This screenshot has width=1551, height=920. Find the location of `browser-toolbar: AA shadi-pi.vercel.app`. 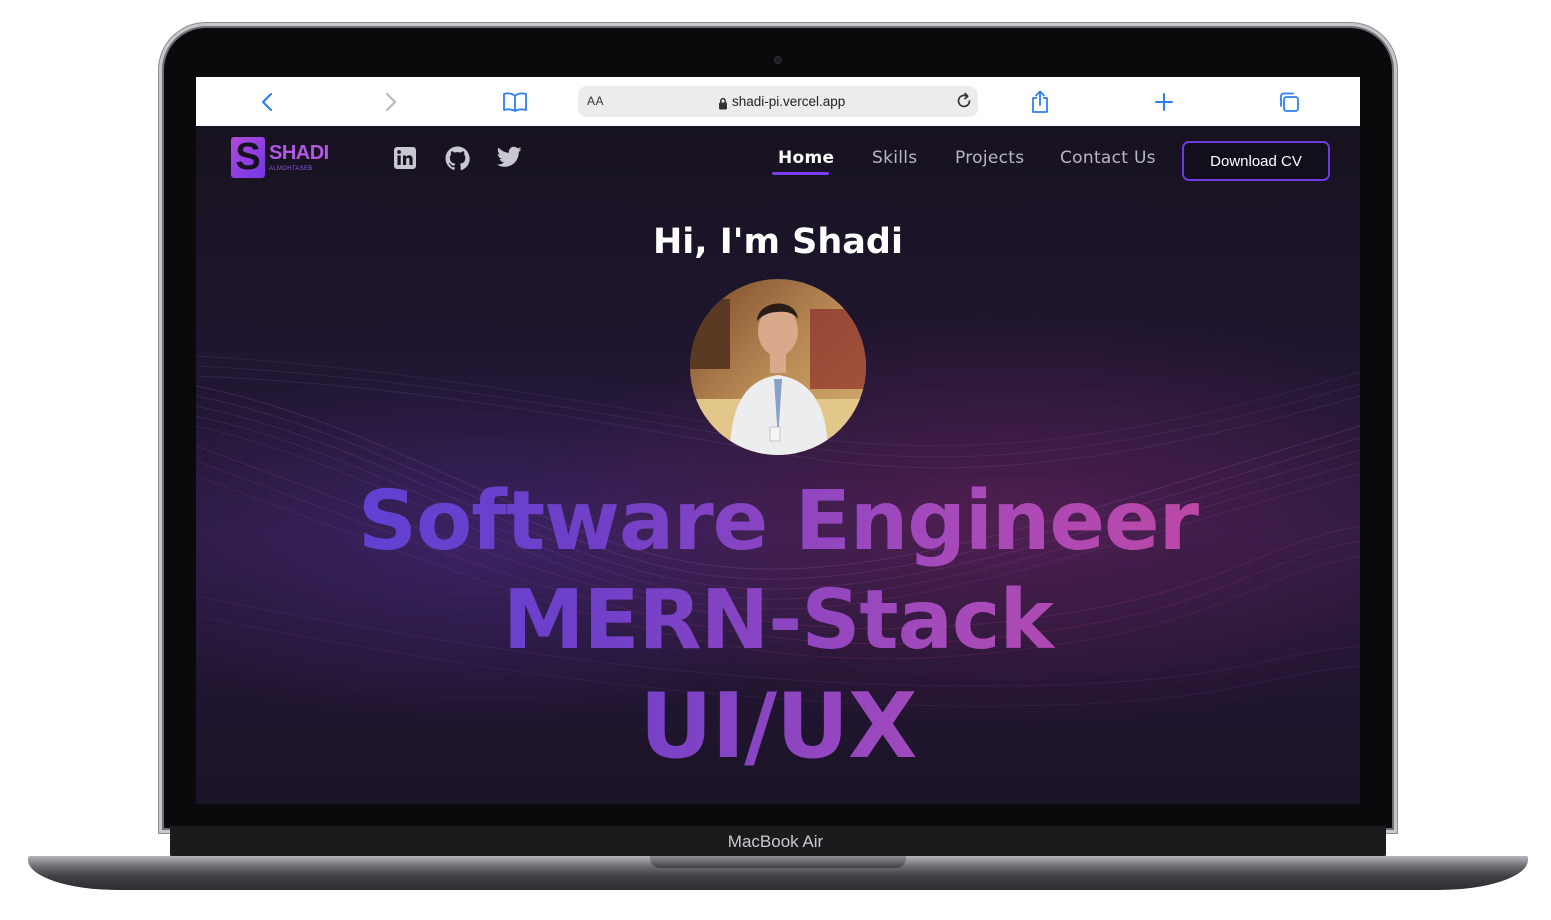

browser-toolbar: AA shadi-pi.vercel.app is located at coordinates (778, 102).